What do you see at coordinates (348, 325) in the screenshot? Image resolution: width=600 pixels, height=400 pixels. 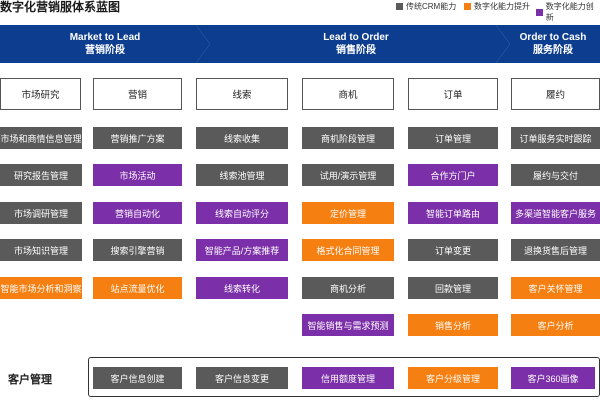 I see `capability-box: 智能销售与需求预测` at bounding box center [348, 325].